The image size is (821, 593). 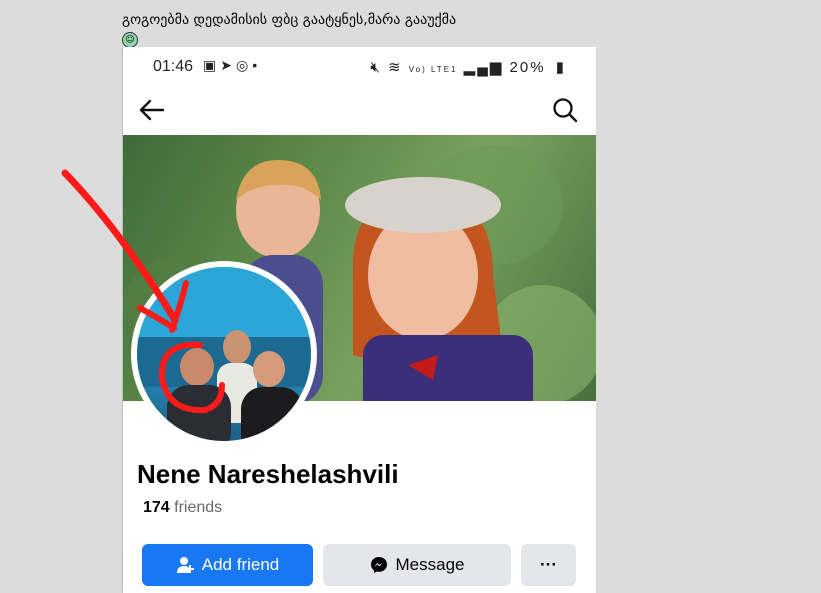 What do you see at coordinates (430, 564) in the screenshot?
I see `message-label: Message` at bounding box center [430, 564].